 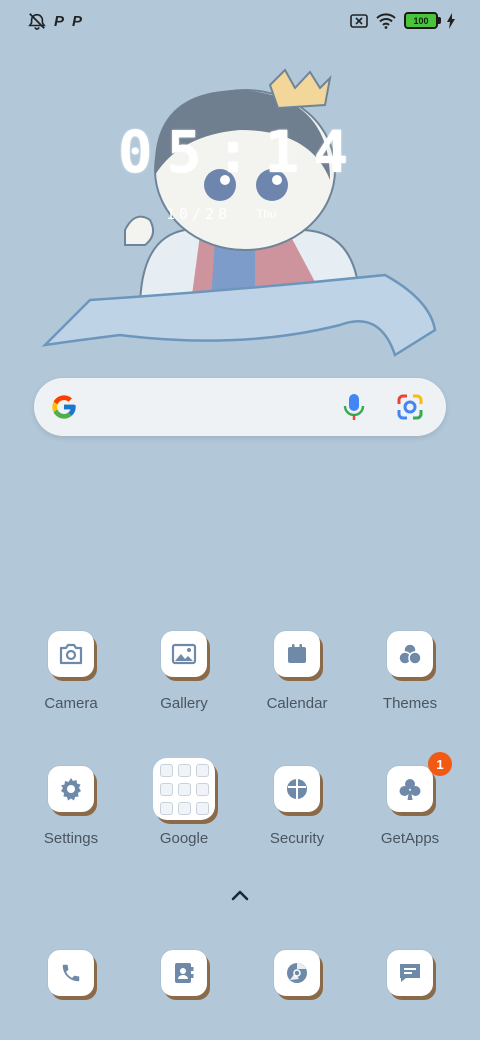 I want to click on app-label: GetApps, so click(x=410, y=838).